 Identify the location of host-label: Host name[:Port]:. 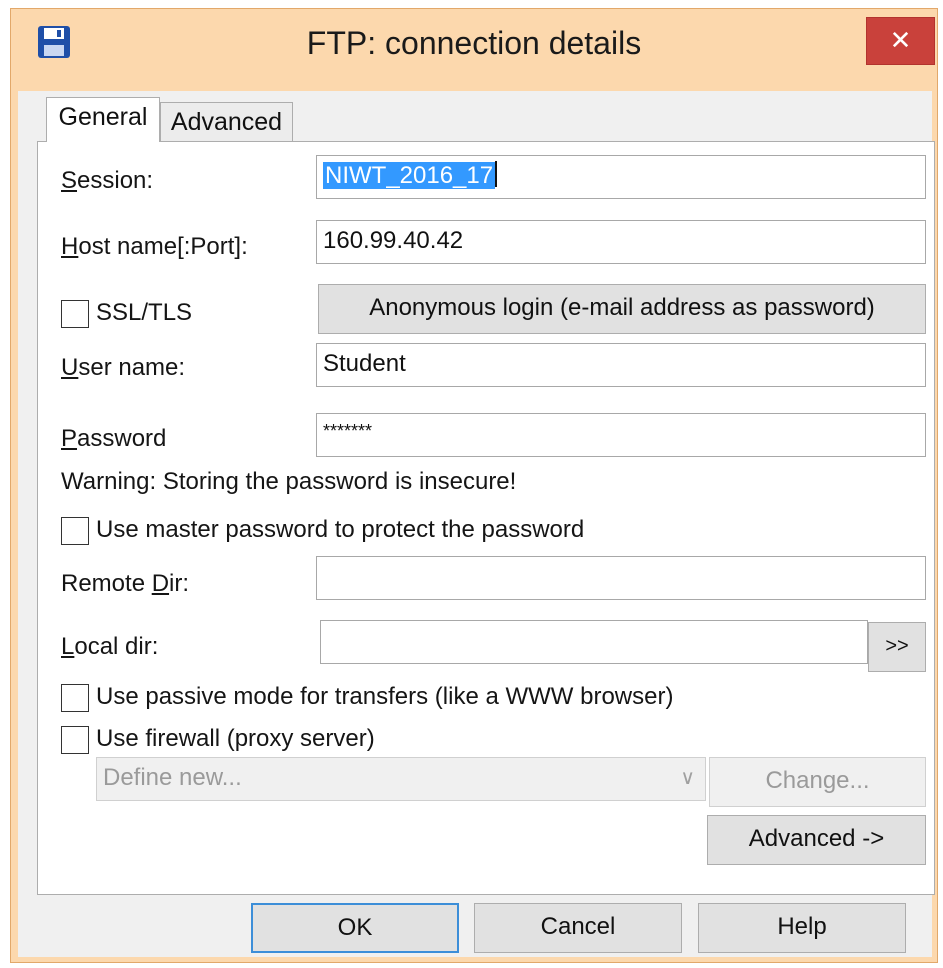
(154, 246).